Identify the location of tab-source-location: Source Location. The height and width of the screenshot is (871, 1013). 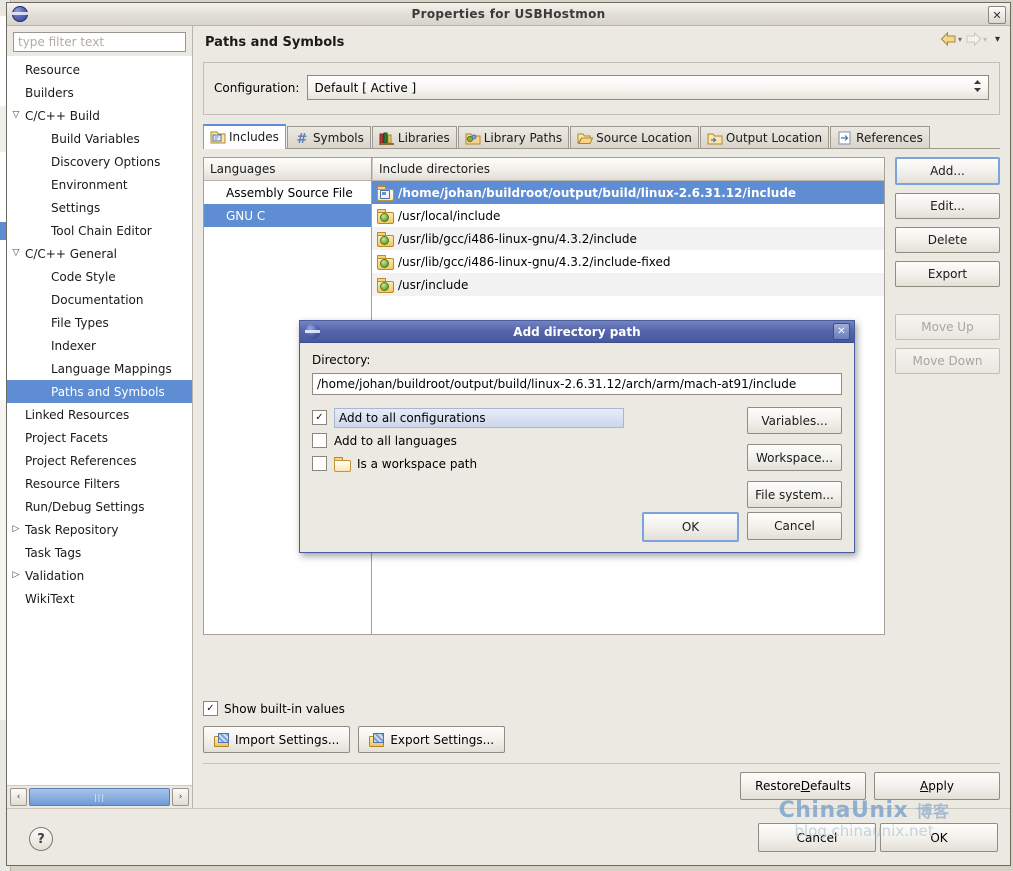
(634, 137).